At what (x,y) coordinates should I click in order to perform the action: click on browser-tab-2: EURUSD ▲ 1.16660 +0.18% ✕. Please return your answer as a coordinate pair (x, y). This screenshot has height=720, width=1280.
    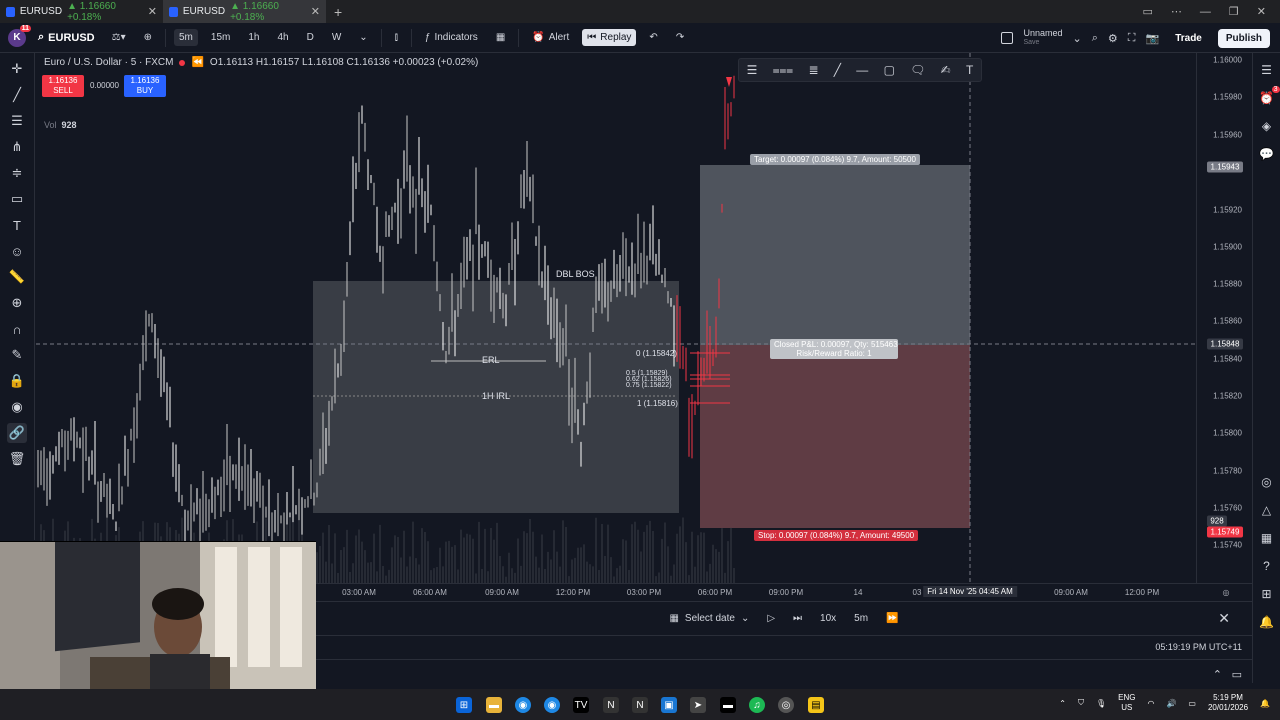
    Looking at the image, I should click on (244, 11).